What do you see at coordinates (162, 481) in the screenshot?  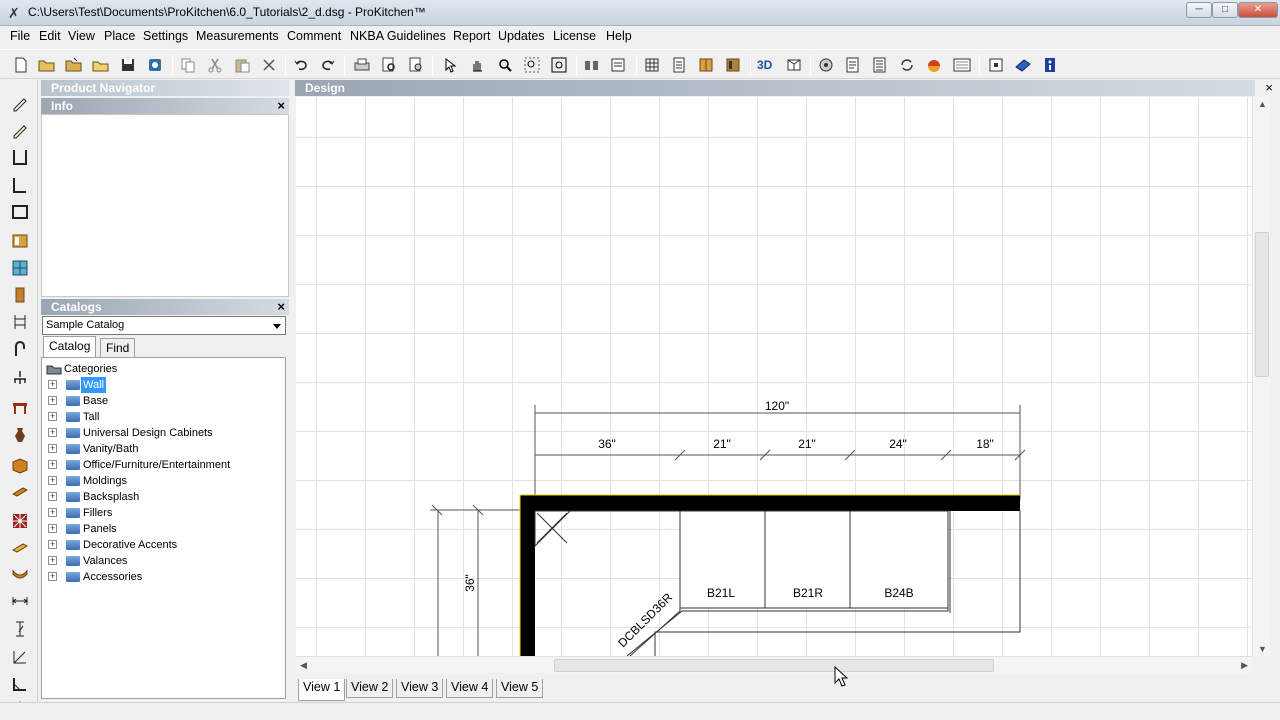 I see `tree-item: + Moldings` at bounding box center [162, 481].